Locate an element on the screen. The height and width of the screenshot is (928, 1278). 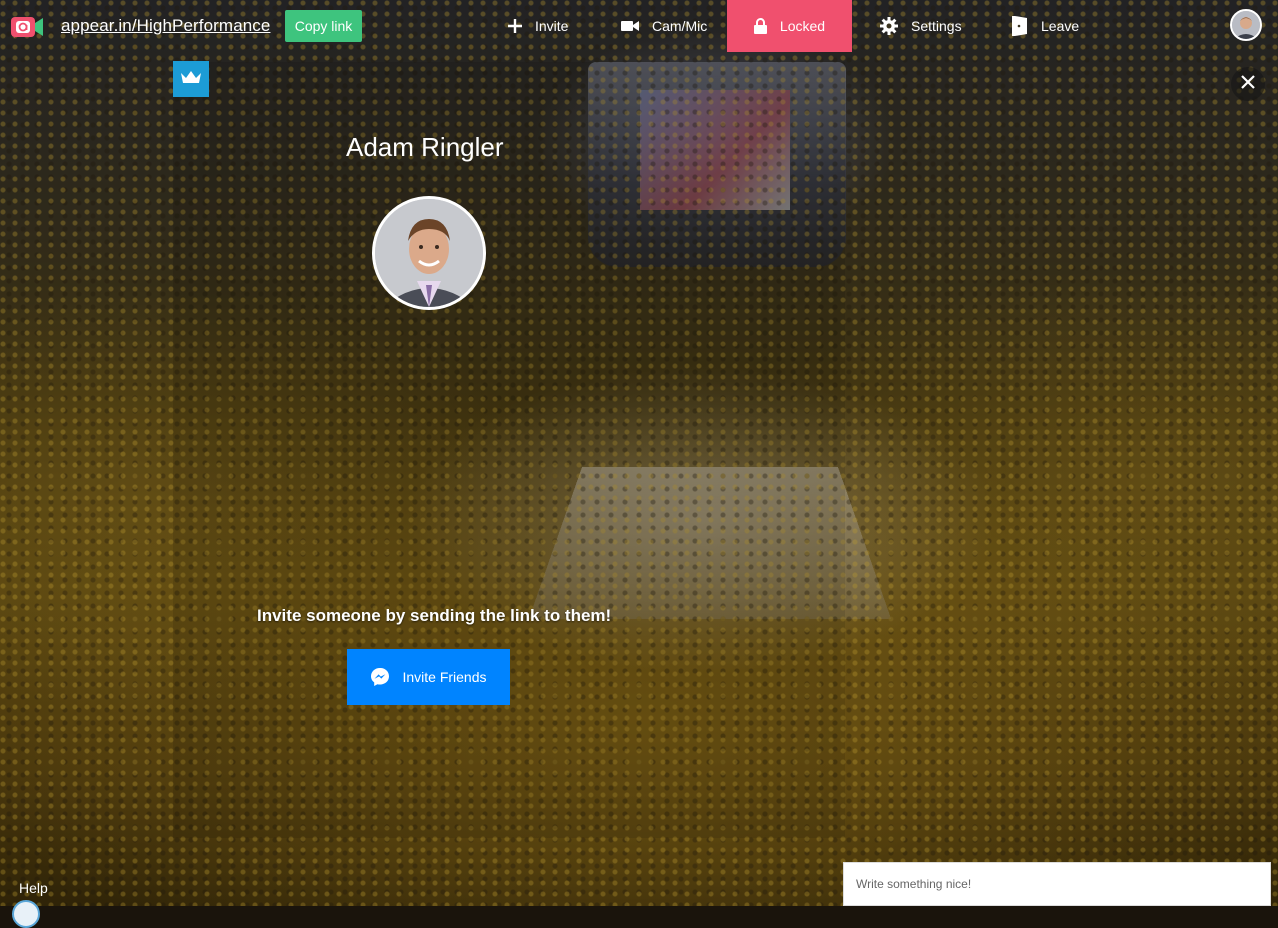
settings-button: Settings is located at coordinates (921, 26).